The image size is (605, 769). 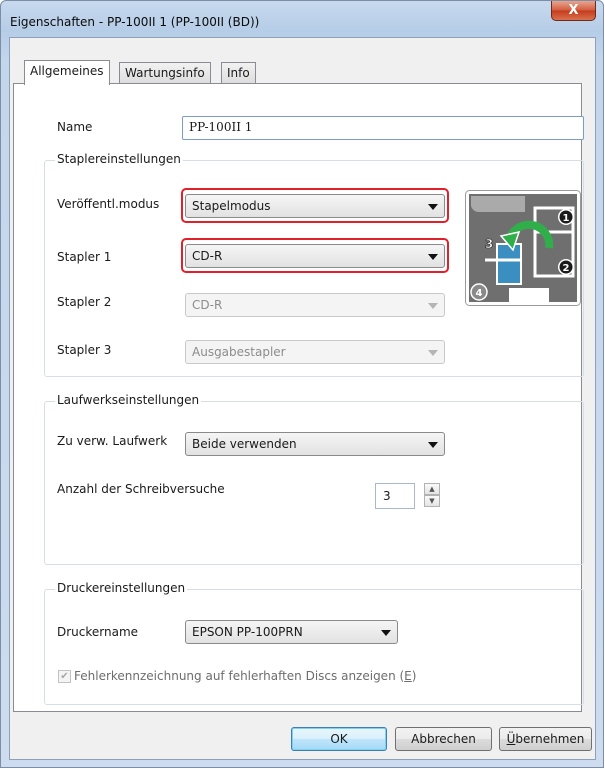 What do you see at coordinates (98, 632) in the screenshot?
I see `printer-name-label: Druckername` at bounding box center [98, 632].